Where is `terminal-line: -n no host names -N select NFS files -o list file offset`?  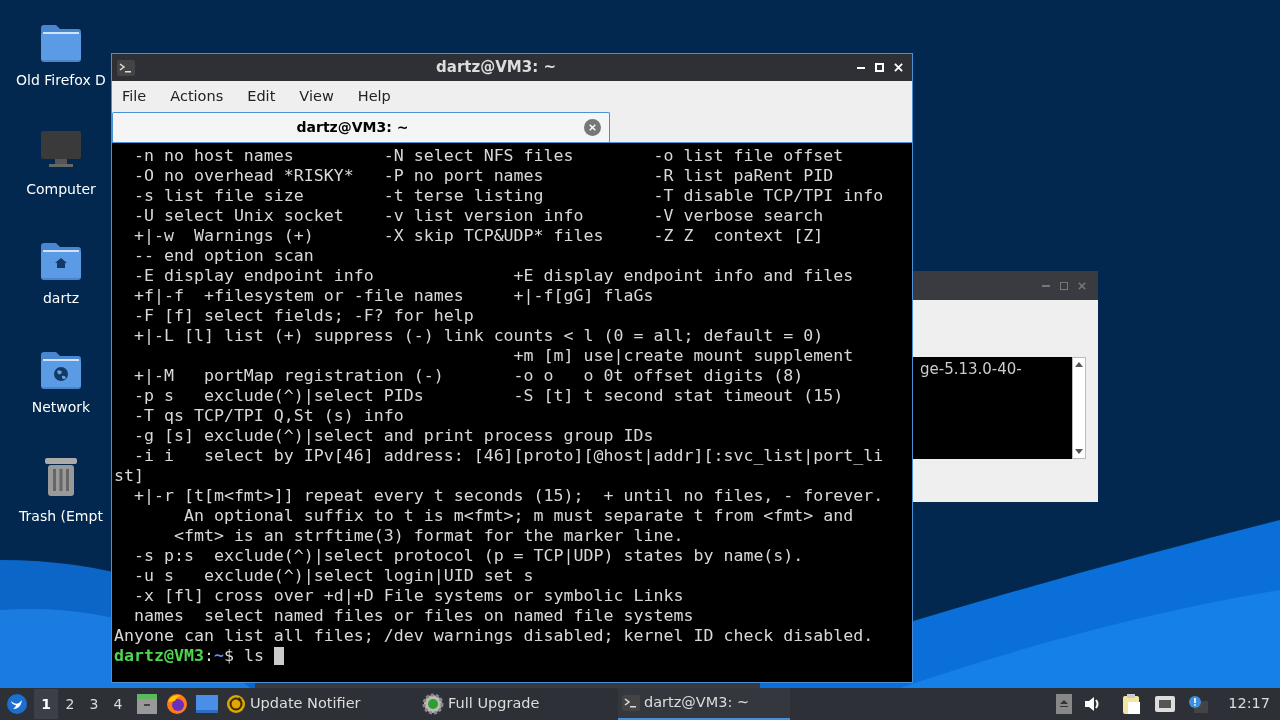 terminal-line: -n no host names -N select NFS files -o list file offset is located at coordinates (488, 156).